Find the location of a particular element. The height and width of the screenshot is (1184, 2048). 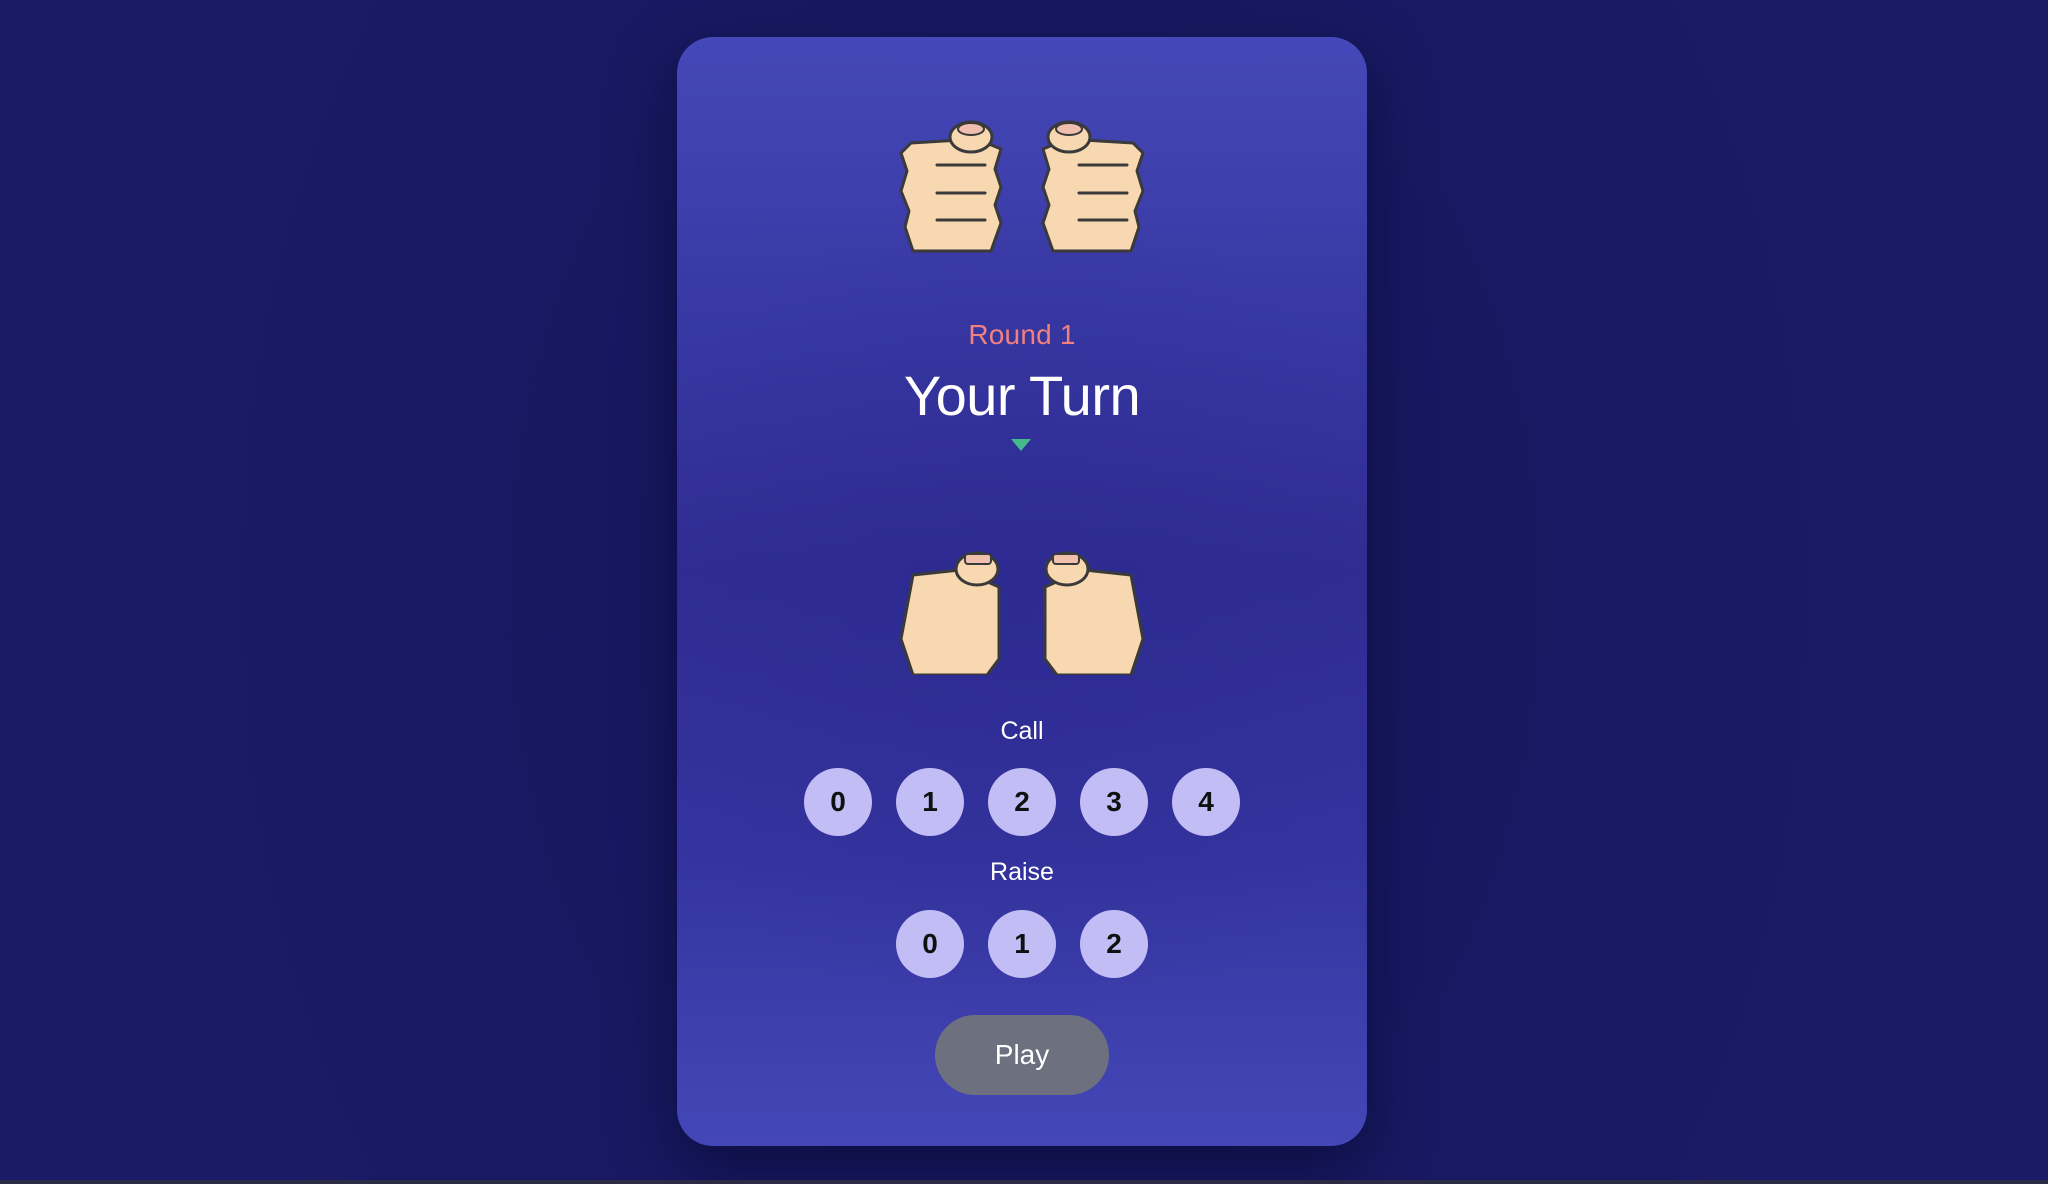

raise-label: Raise is located at coordinates (1022, 872).